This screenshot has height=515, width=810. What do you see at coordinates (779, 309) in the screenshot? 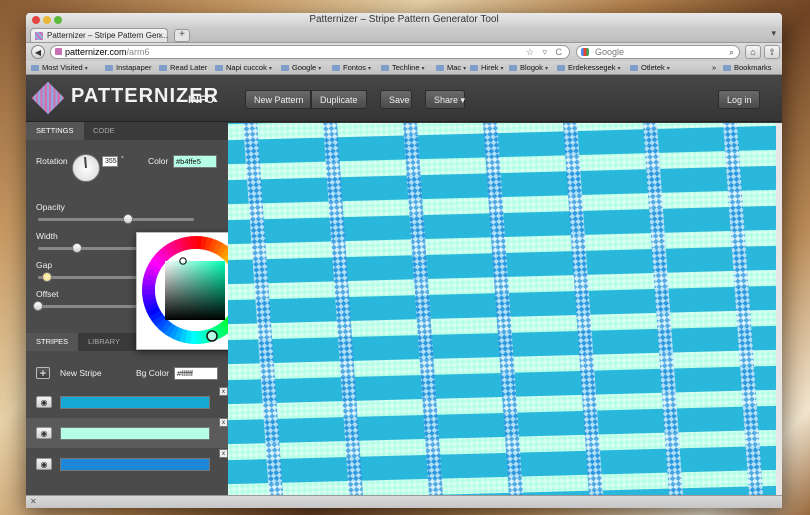
I see `page-scrollbar` at bounding box center [779, 309].